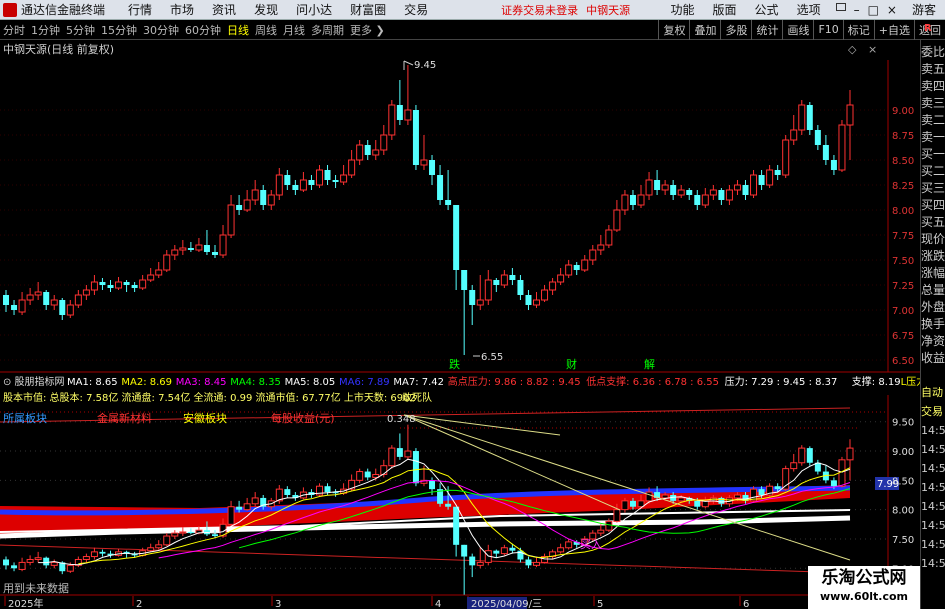 This screenshot has width=945, height=609. I want to click on period-tab-15min: 15分钟, so click(119, 30).